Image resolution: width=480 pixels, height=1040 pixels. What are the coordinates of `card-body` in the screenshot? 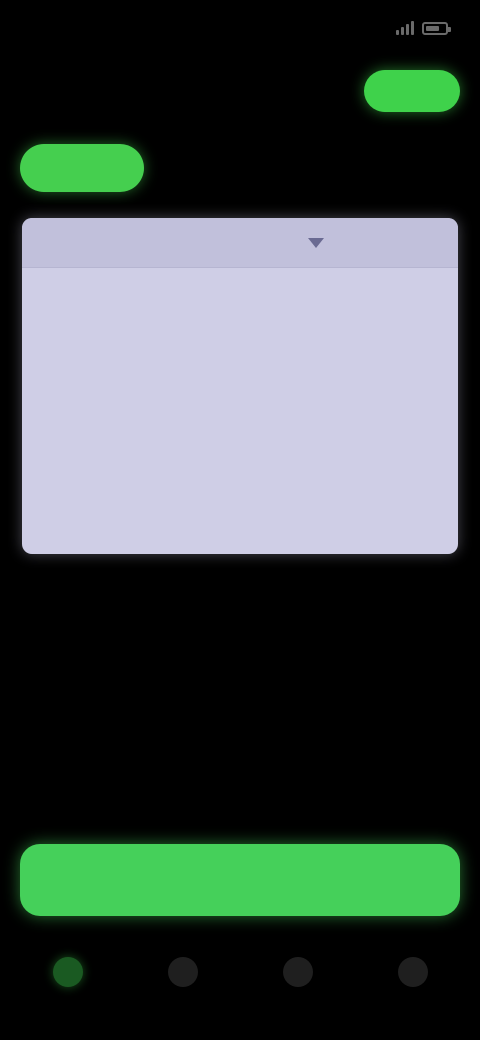 It's located at (240, 281).